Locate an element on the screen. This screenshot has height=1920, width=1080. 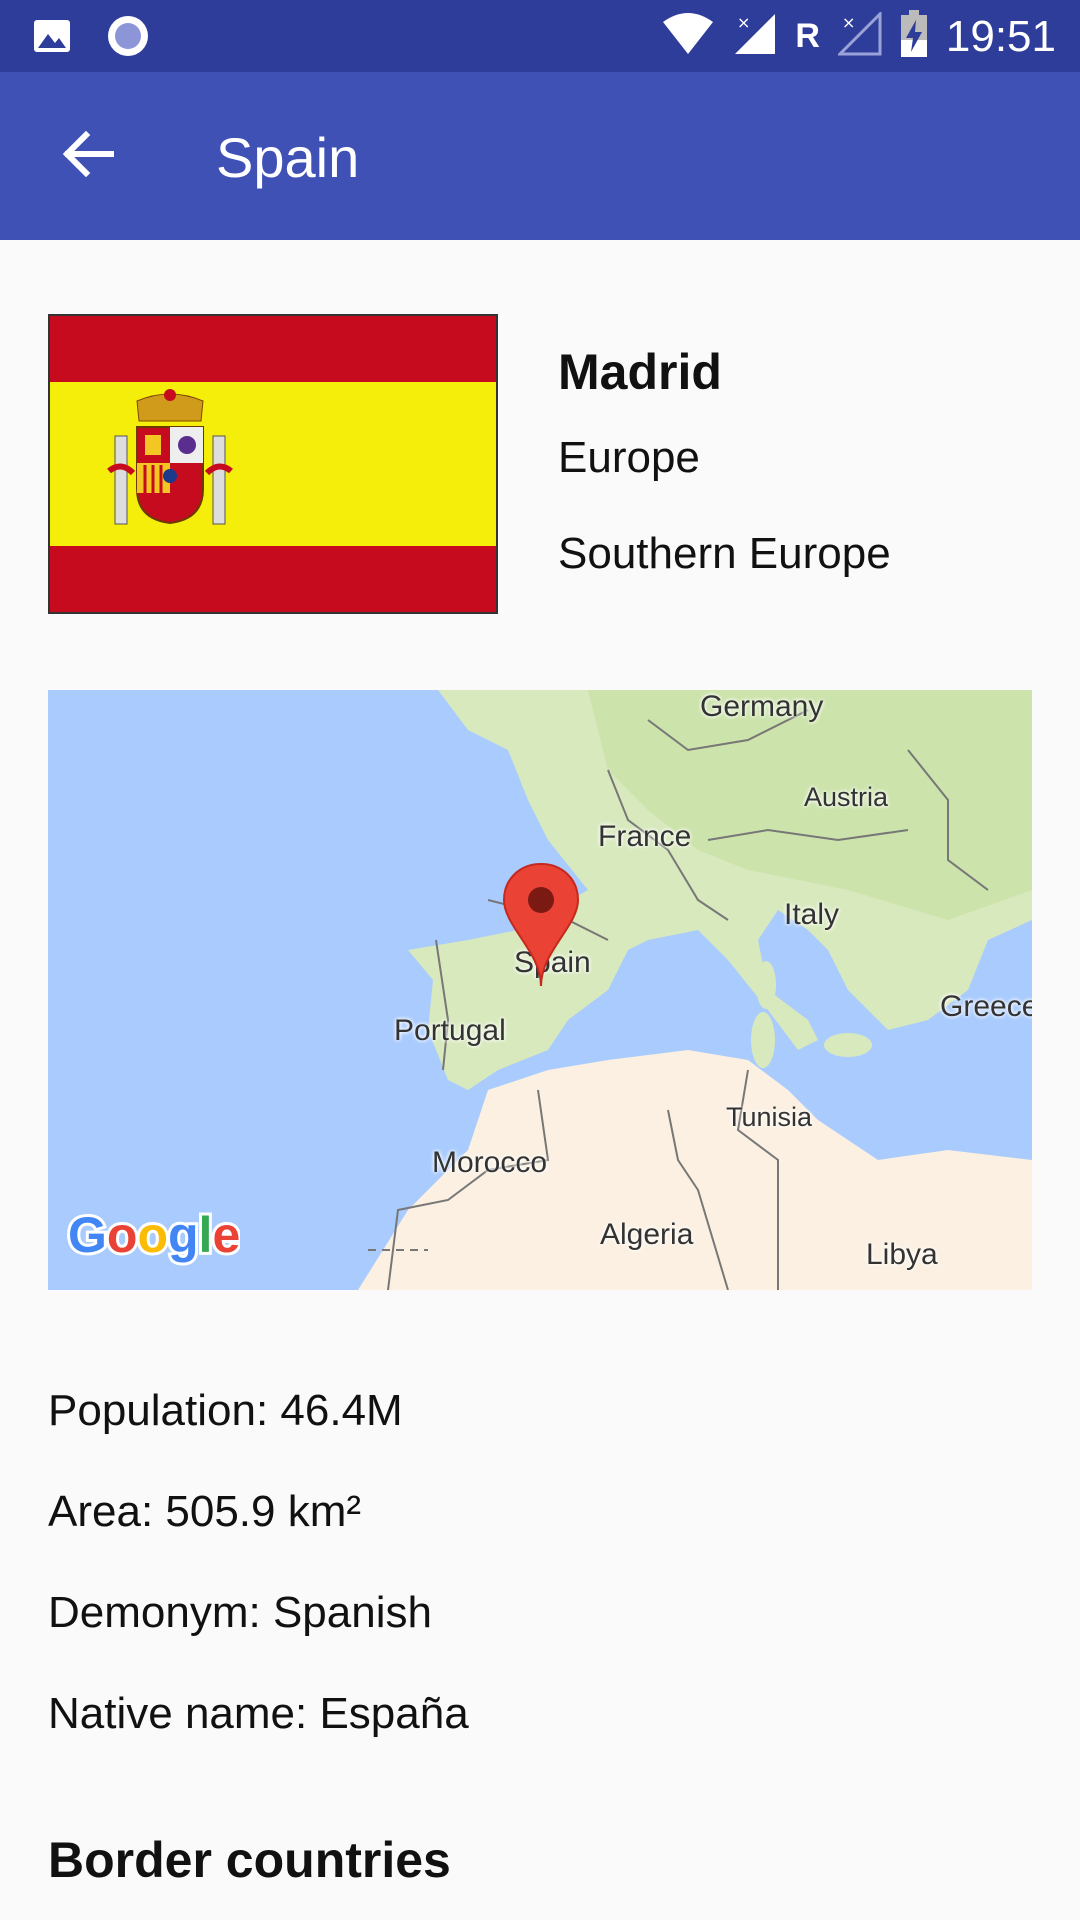
image-icon is located at coordinates (52, 38).